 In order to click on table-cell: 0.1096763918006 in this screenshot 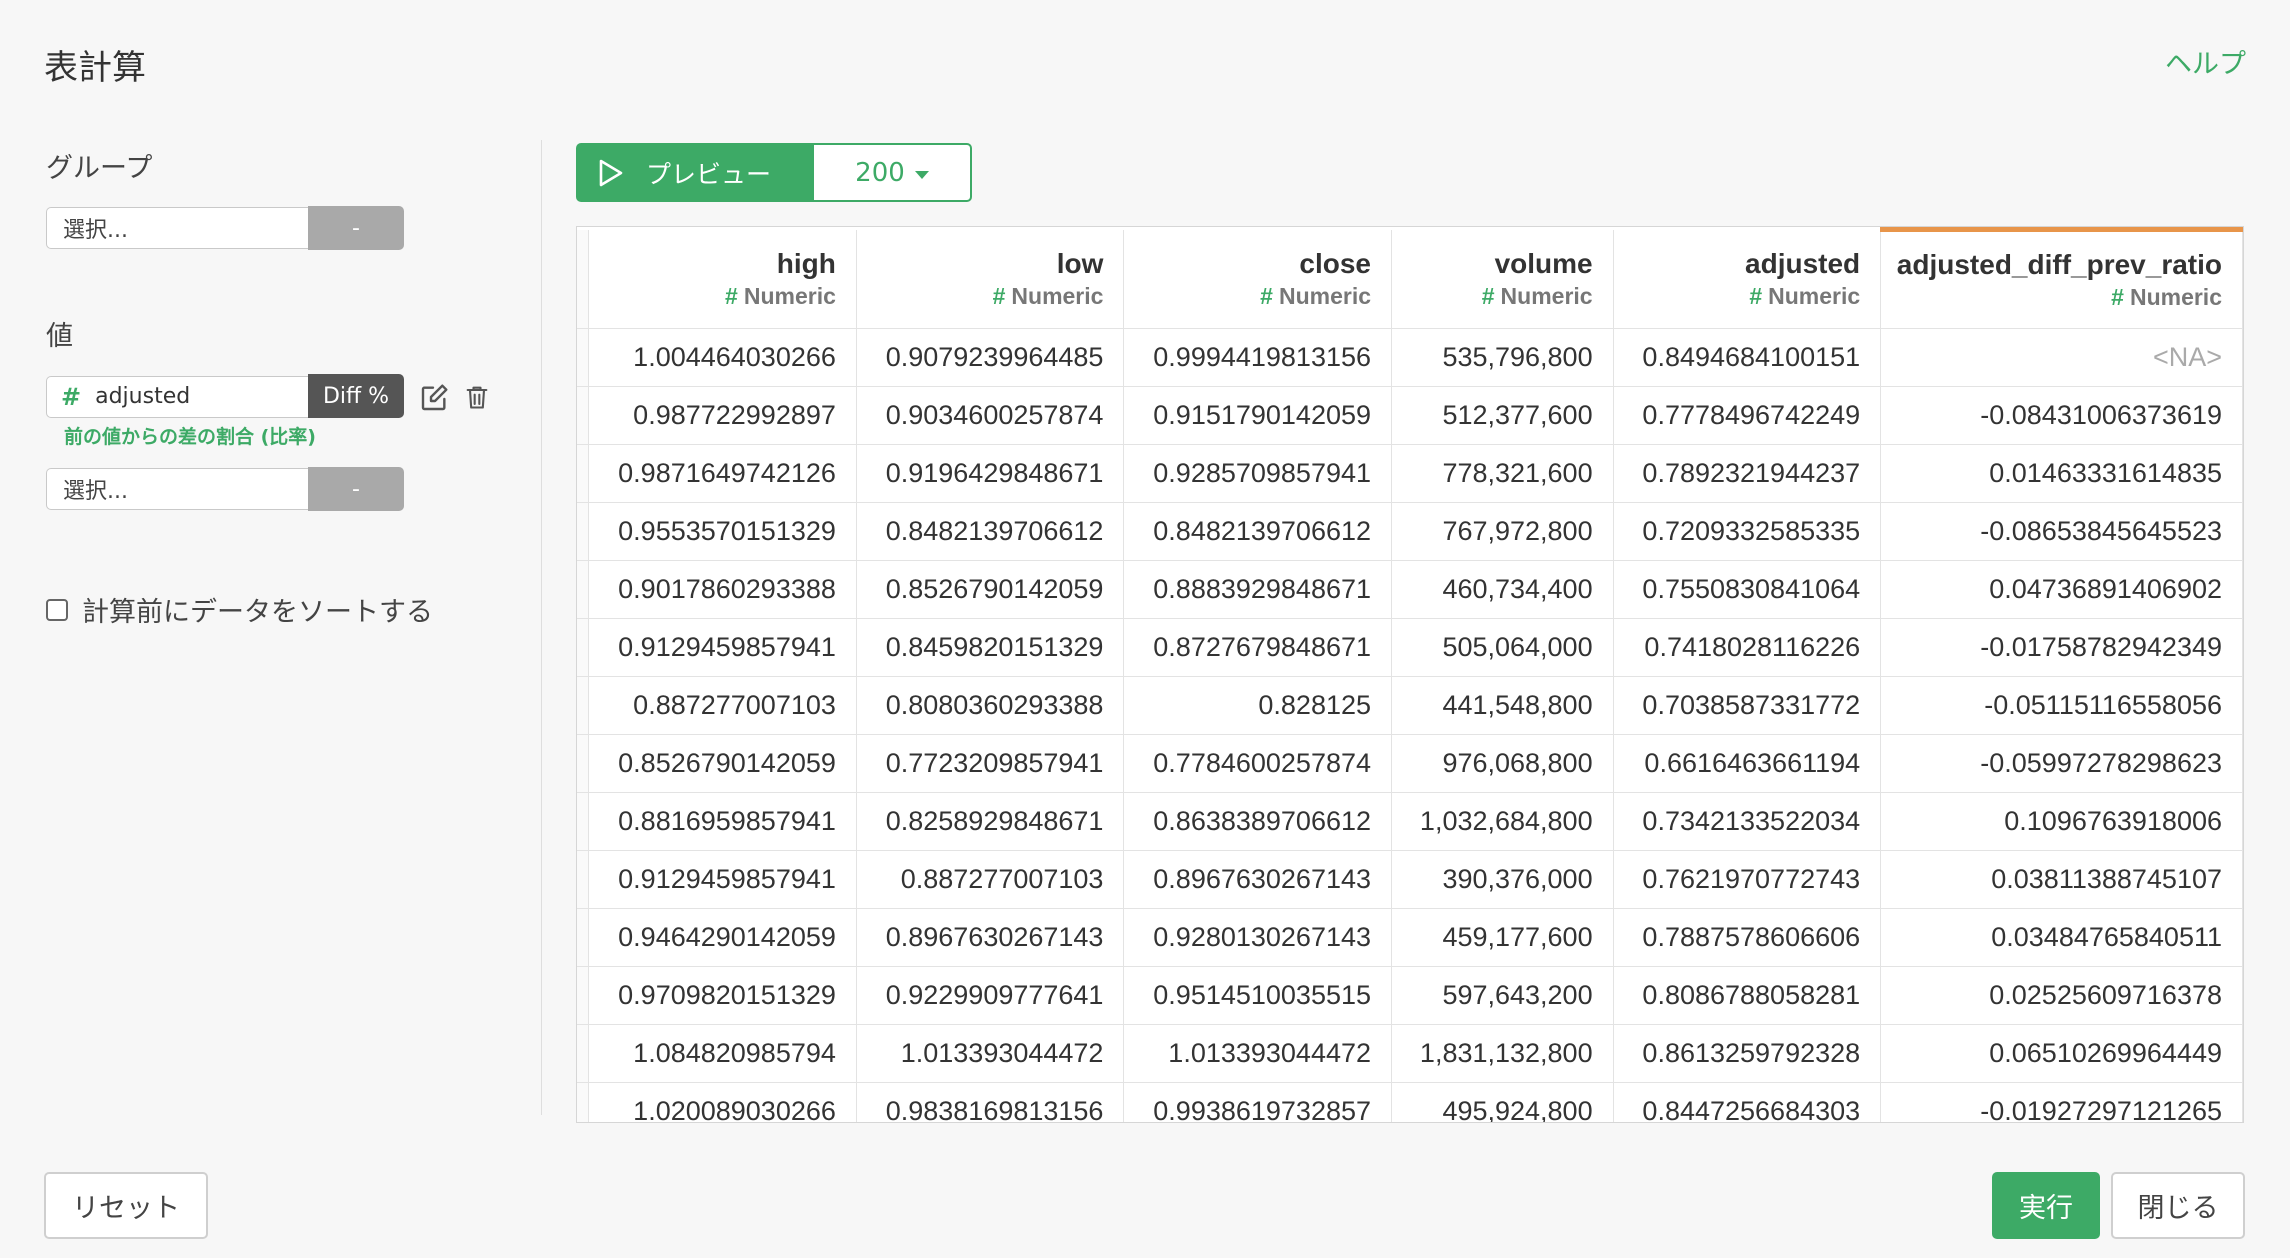, I will do `click(2061, 821)`.